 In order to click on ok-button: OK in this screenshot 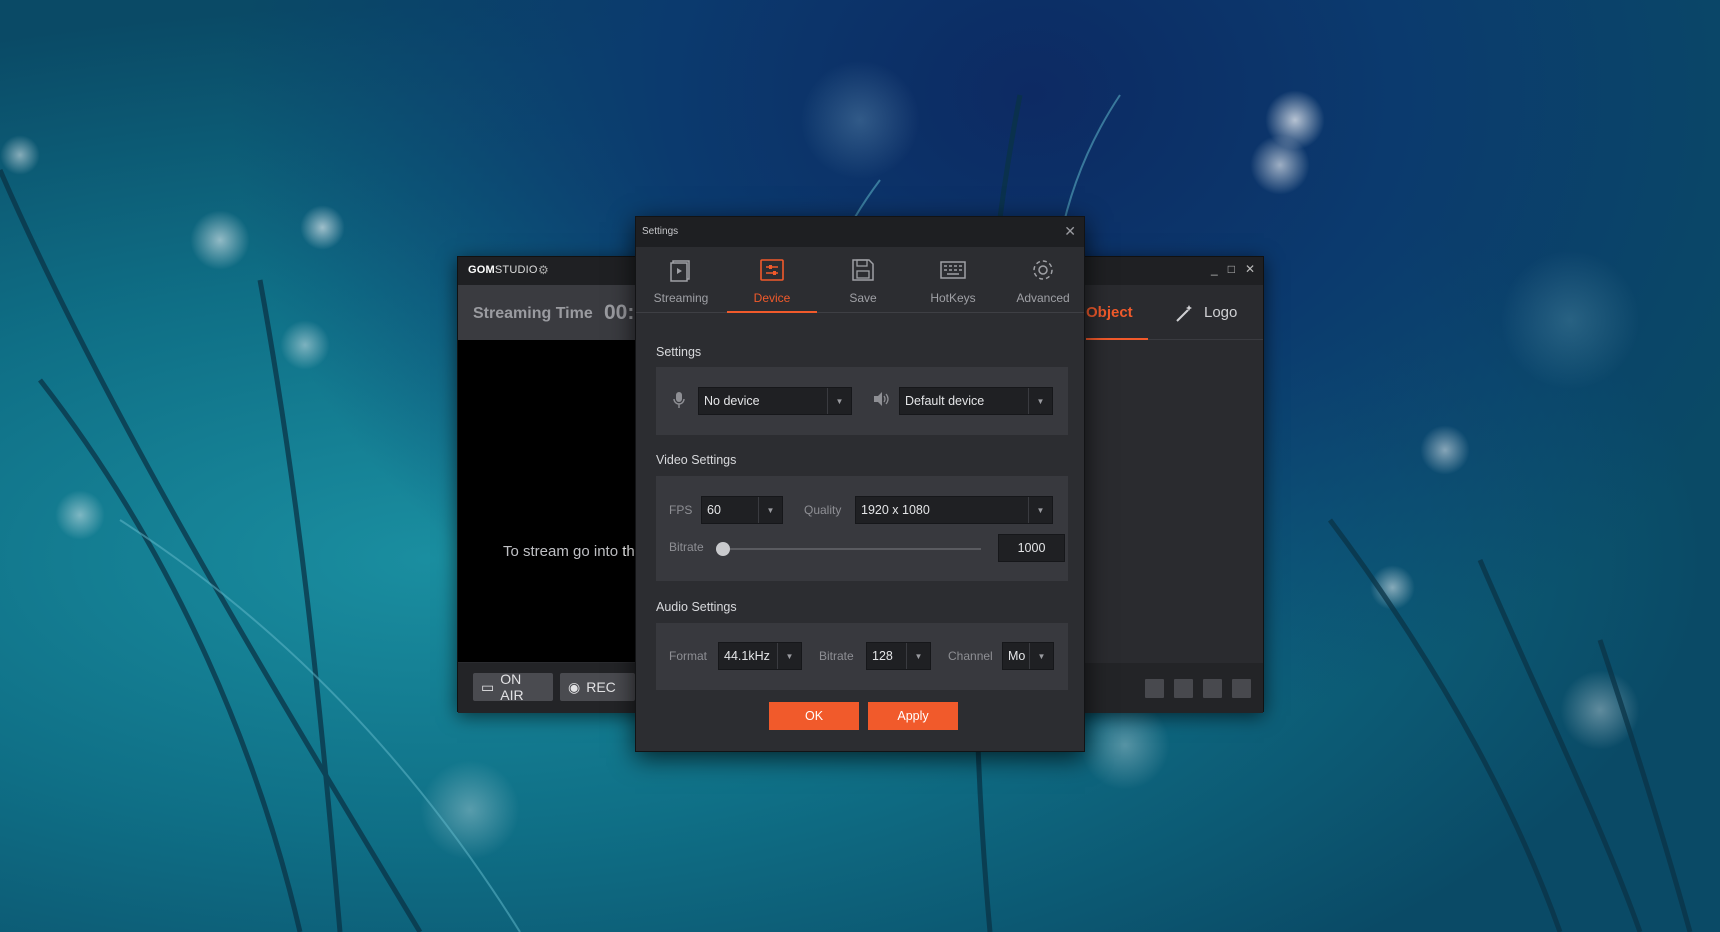, I will do `click(814, 716)`.